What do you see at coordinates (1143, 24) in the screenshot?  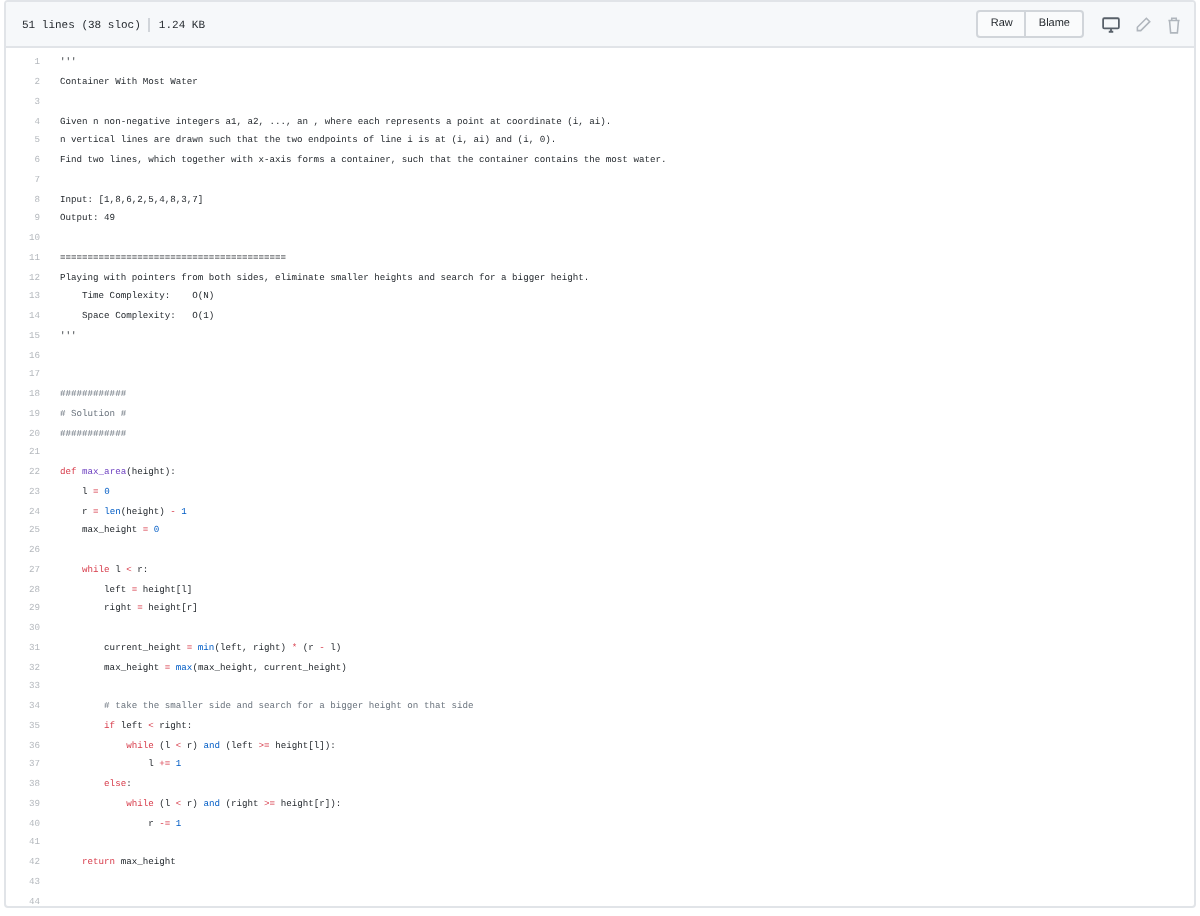 I see `pencil-icon` at bounding box center [1143, 24].